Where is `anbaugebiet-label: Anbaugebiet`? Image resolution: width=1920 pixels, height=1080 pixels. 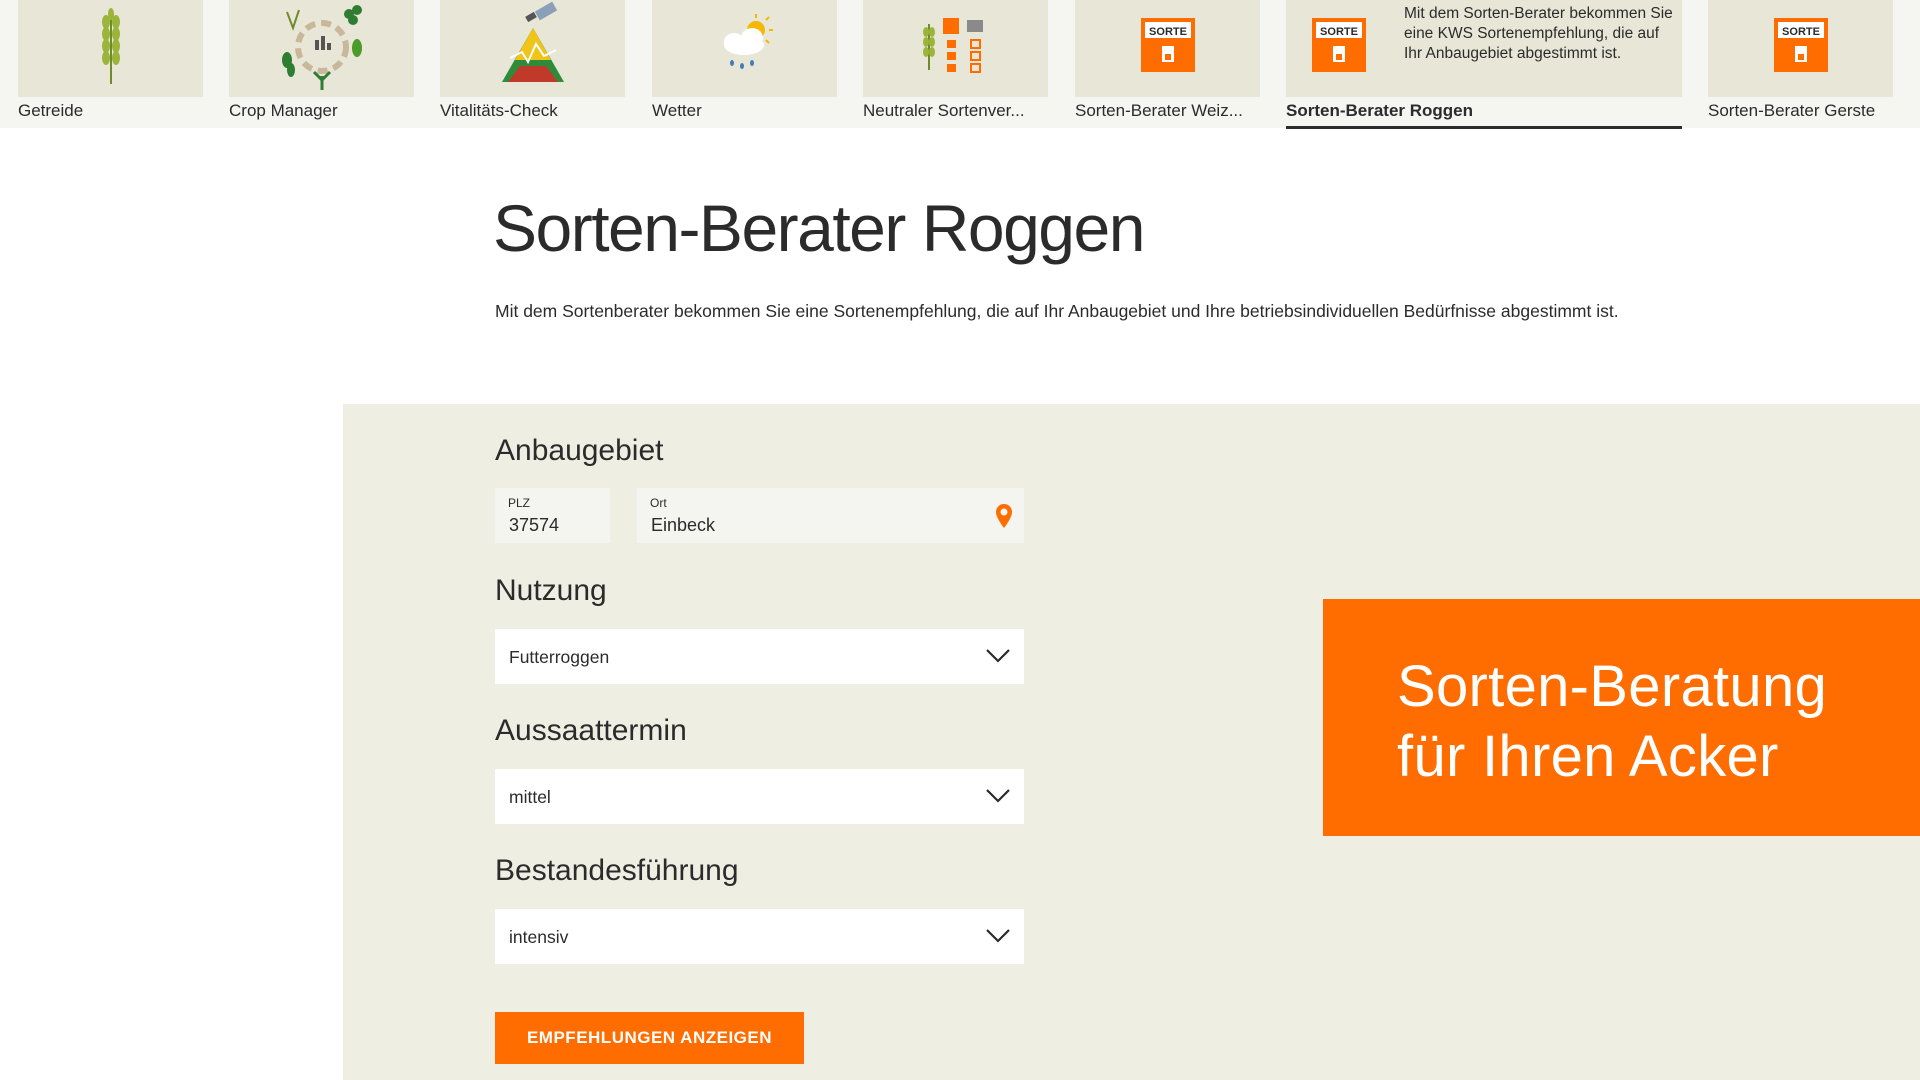 anbaugebiet-label: Anbaugebiet is located at coordinates (579, 450).